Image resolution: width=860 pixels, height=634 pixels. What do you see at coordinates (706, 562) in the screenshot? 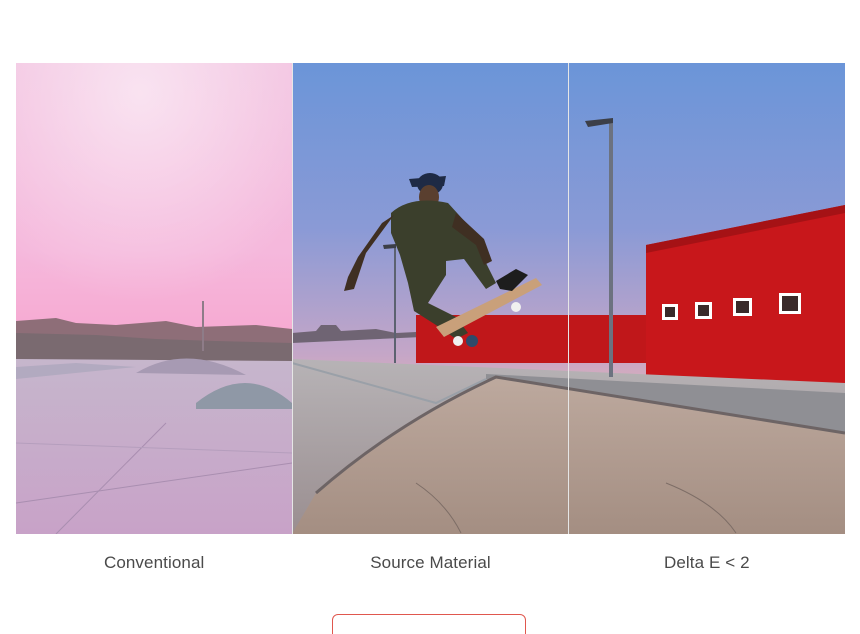
I see `label-delta-e: Delta E < 2` at bounding box center [706, 562].